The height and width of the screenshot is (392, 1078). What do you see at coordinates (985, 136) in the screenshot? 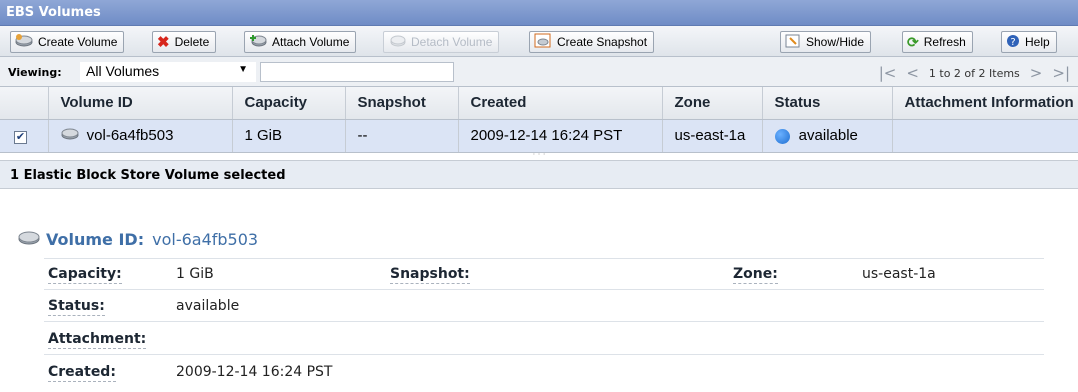
I see `attachment-cell` at bounding box center [985, 136].